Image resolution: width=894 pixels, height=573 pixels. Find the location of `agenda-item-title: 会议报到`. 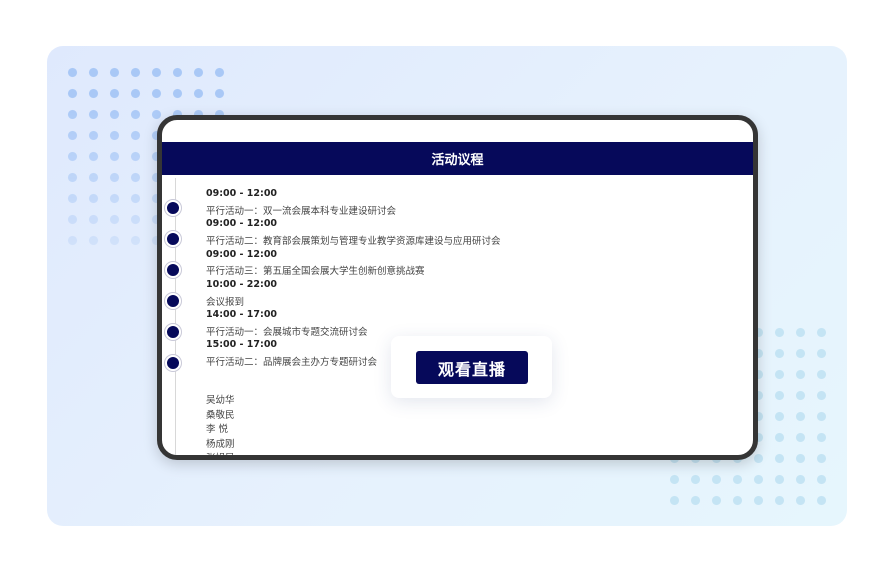

agenda-item-title: 会议报到 is located at coordinates (353, 303).